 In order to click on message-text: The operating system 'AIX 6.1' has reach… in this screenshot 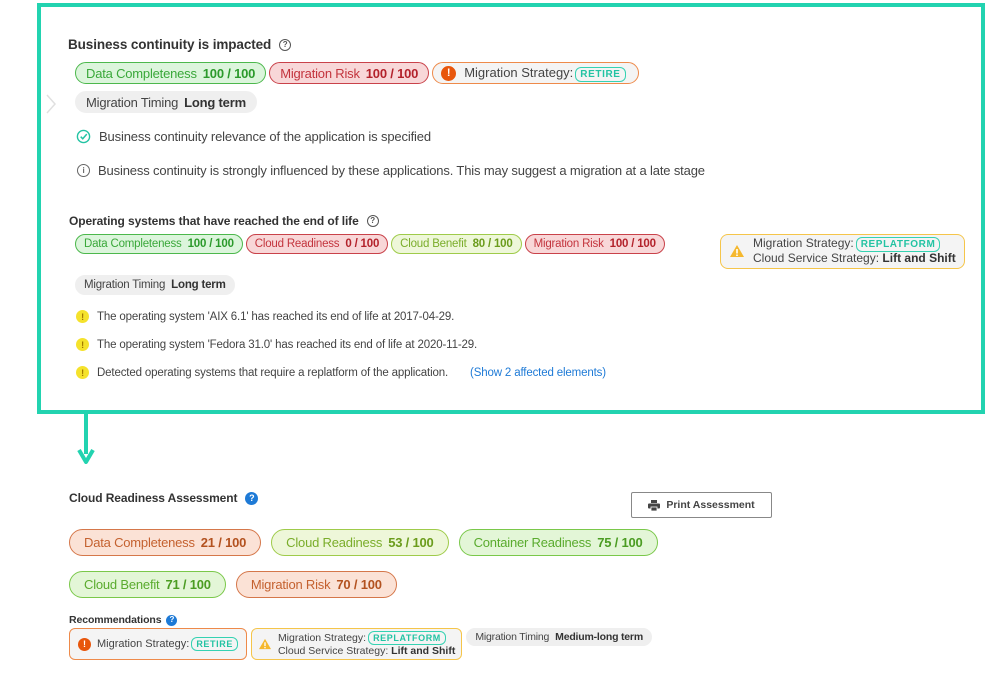, I will do `click(276, 316)`.